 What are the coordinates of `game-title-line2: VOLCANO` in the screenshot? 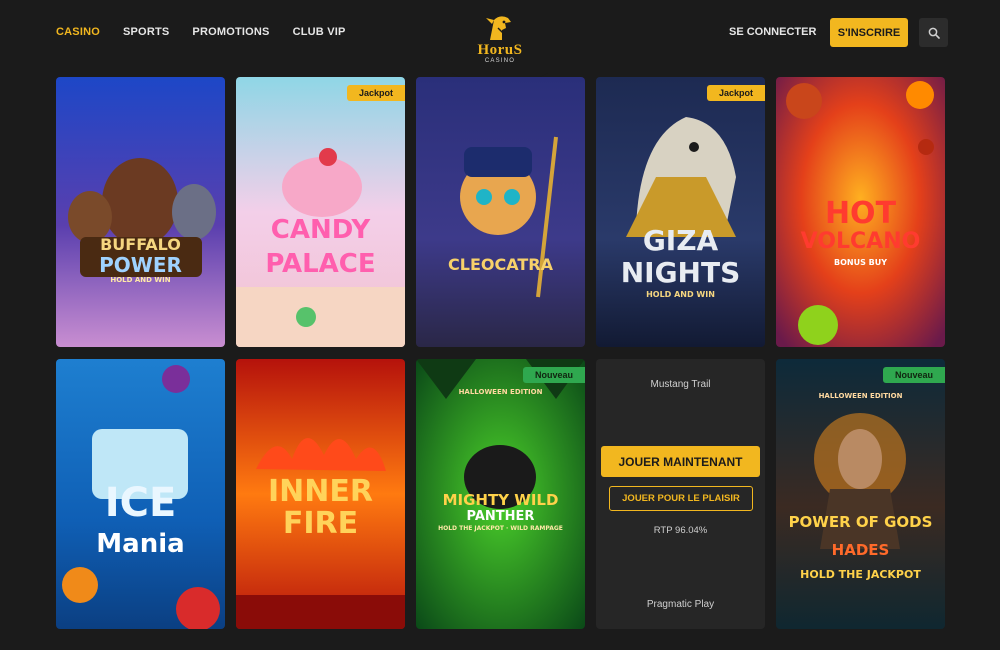 It's located at (860, 241).